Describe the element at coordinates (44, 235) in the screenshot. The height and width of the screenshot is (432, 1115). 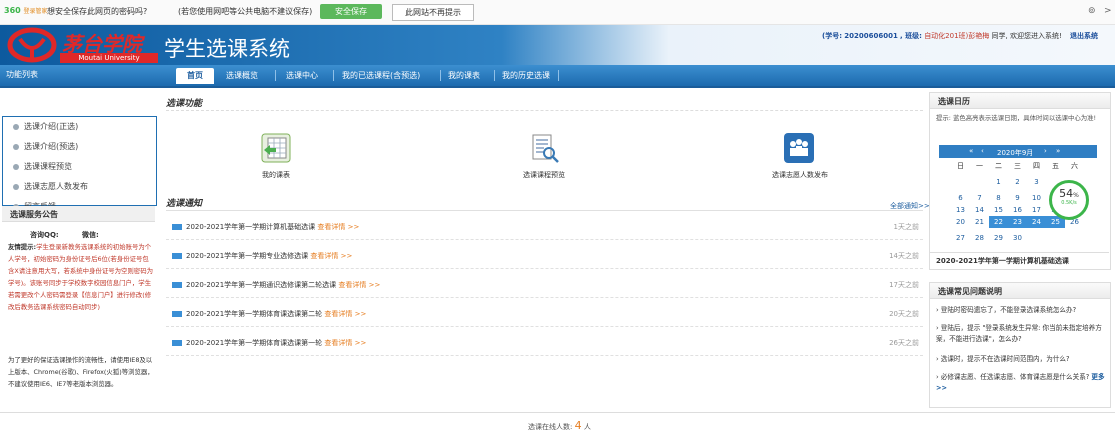
I see `qq-label: 咨询QQ:` at that location.